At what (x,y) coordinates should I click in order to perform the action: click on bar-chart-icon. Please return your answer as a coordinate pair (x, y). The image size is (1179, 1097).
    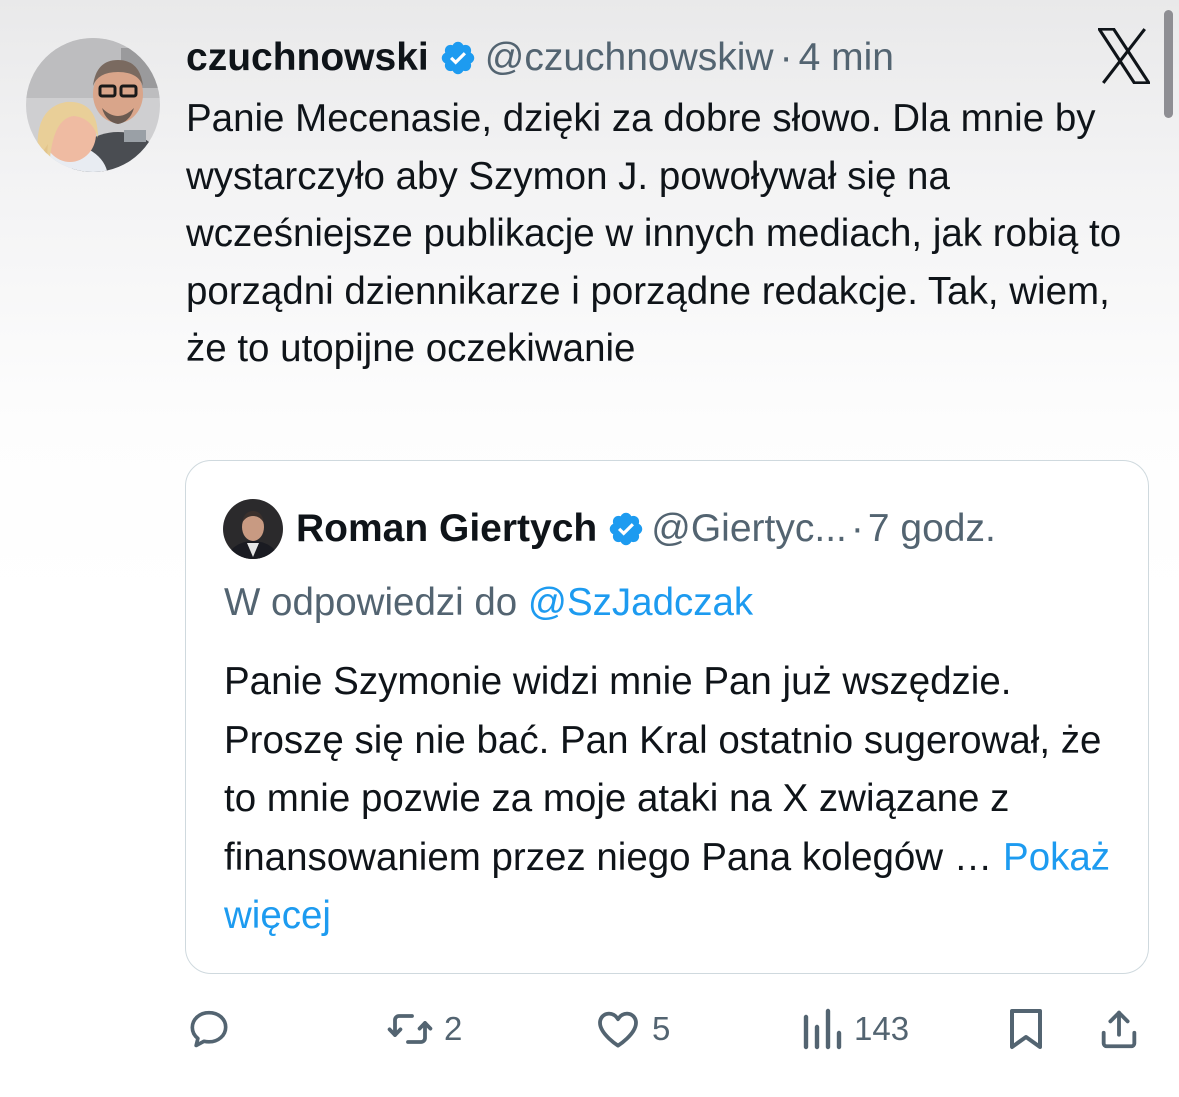
    Looking at the image, I should click on (822, 1029).